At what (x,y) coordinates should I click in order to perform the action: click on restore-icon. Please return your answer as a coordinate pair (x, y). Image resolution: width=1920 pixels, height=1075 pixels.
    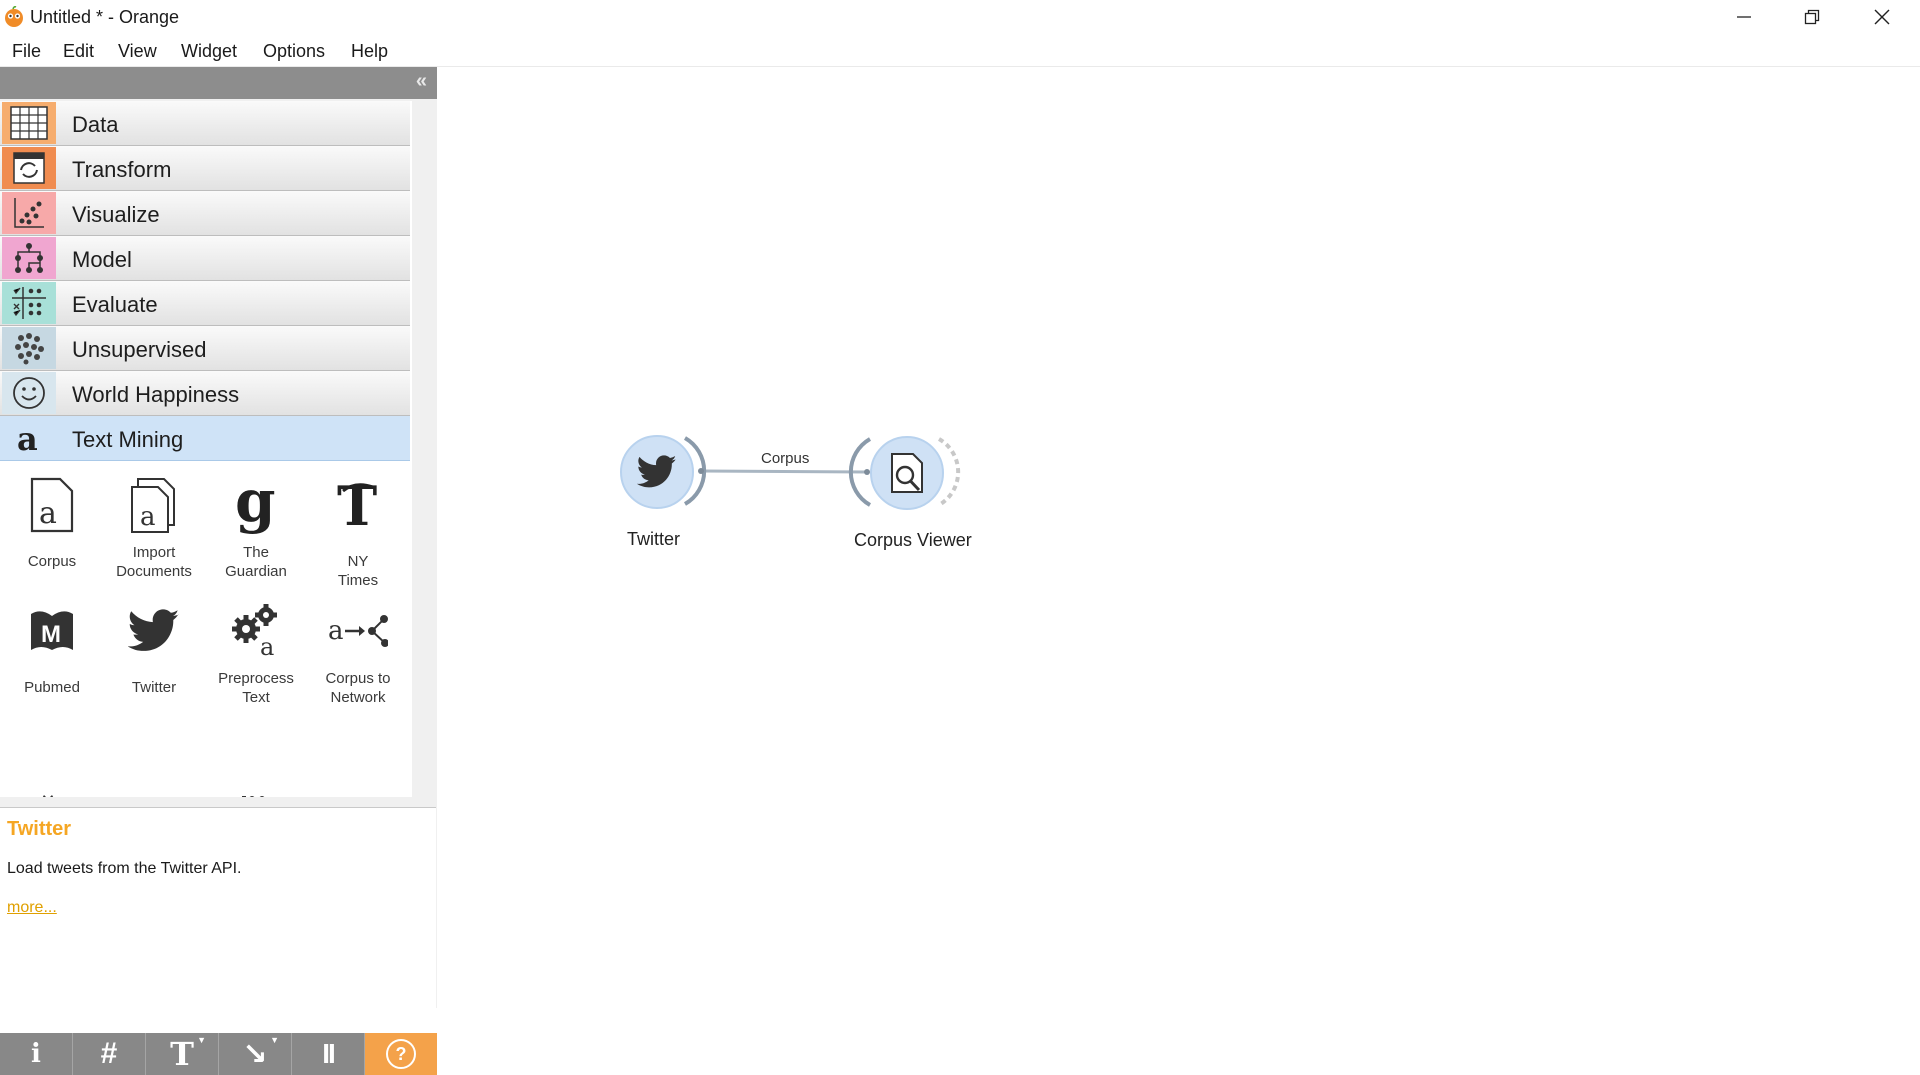
    Looking at the image, I should click on (1812, 17).